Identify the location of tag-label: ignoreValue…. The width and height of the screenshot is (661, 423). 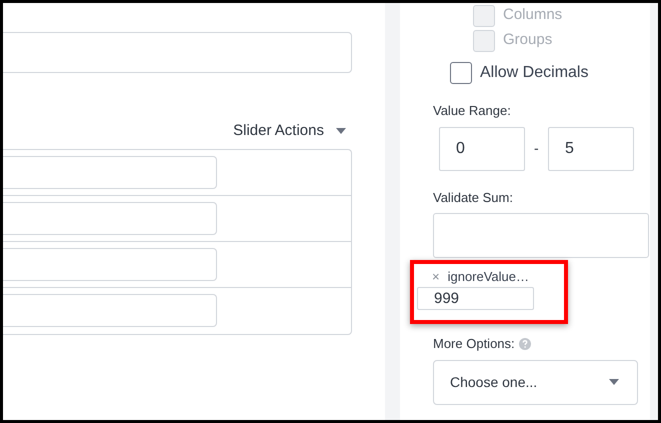
(489, 276).